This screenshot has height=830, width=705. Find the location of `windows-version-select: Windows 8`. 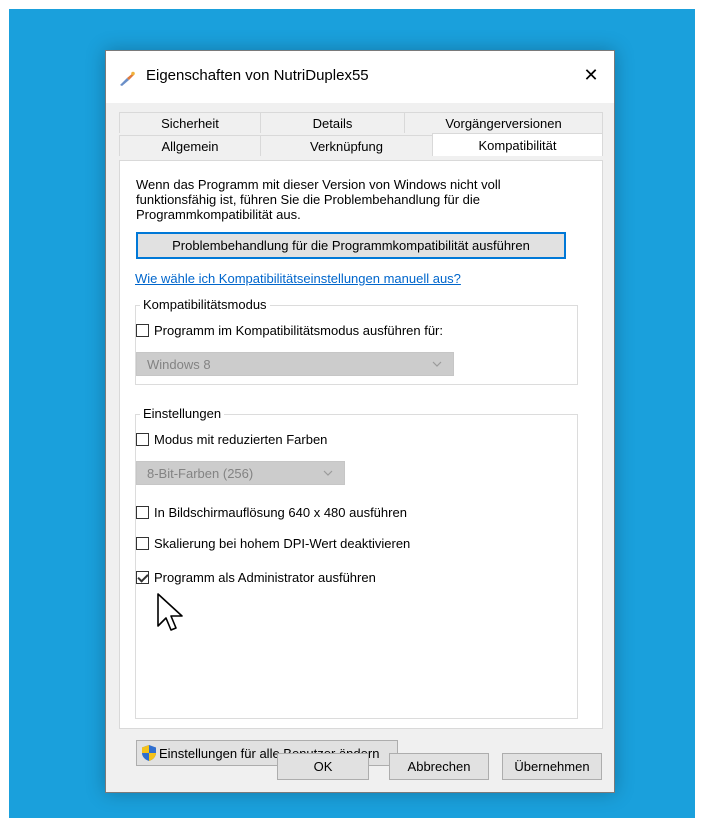

windows-version-select: Windows 8 is located at coordinates (295, 364).